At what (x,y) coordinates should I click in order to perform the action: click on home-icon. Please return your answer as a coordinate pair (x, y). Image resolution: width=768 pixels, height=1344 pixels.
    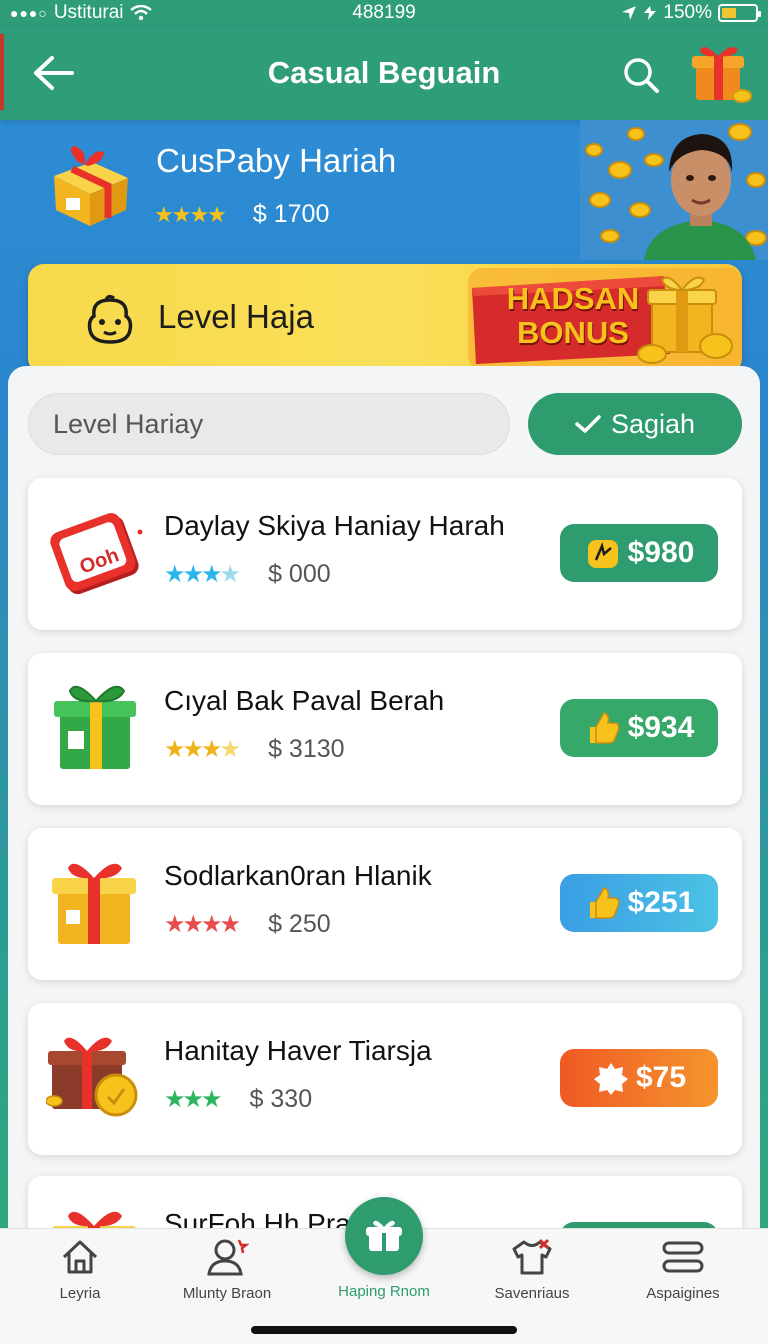
    Looking at the image, I should click on (80, 1257).